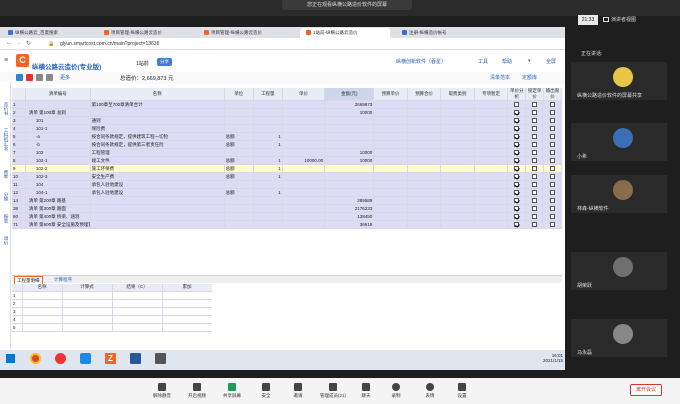 The width and height of the screenshot is (680, 404). Describe the element at coordinates (157, 216) in the screenshot. I see `bill-name` at that location.